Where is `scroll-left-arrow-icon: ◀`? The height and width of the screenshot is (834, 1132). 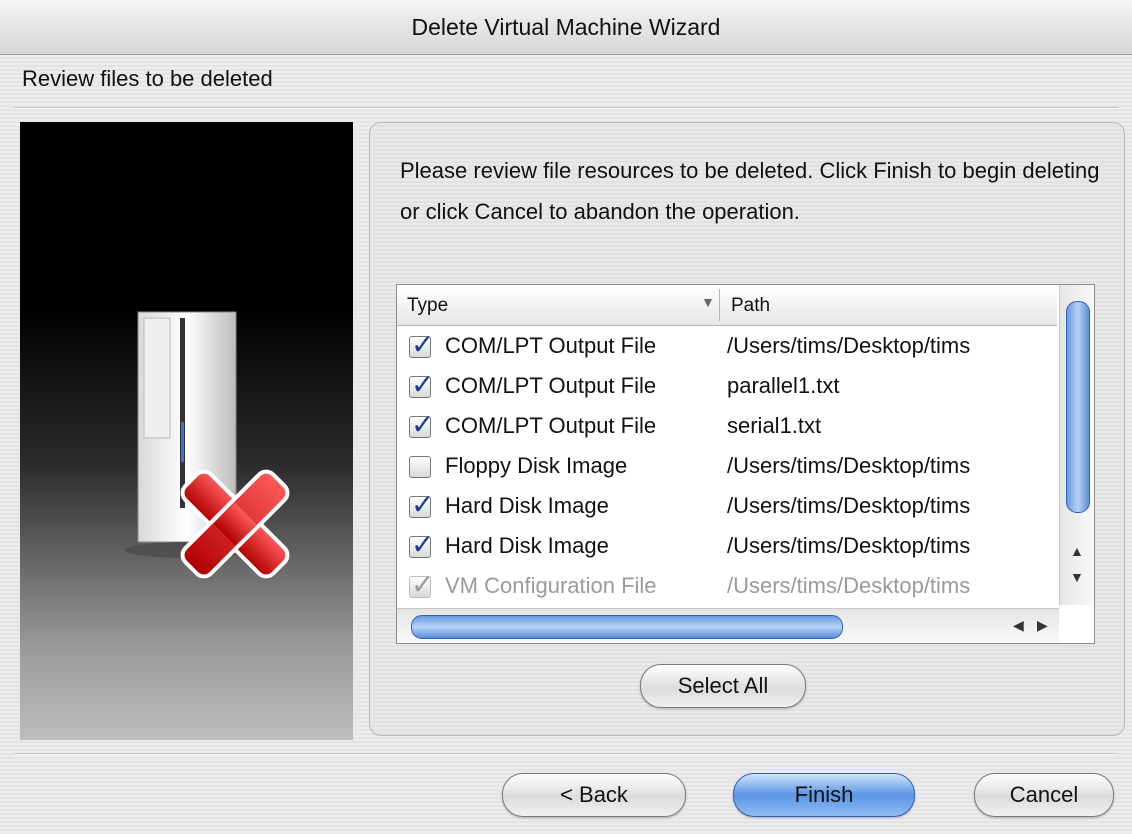 scroll-left-arrow-icon: ◀ is located at coordinates (1018, 625).